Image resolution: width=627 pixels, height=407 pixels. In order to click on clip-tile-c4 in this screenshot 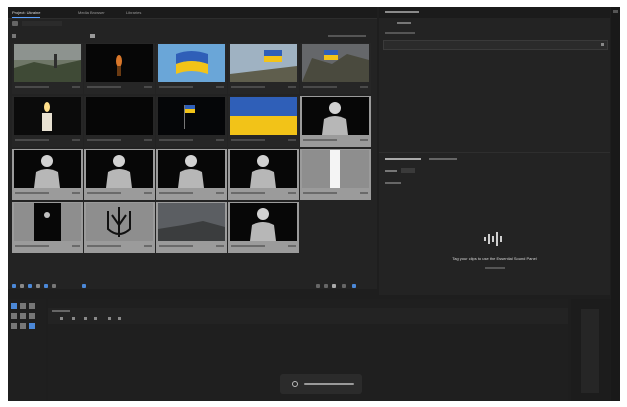, I will do `click(263, 68)`.